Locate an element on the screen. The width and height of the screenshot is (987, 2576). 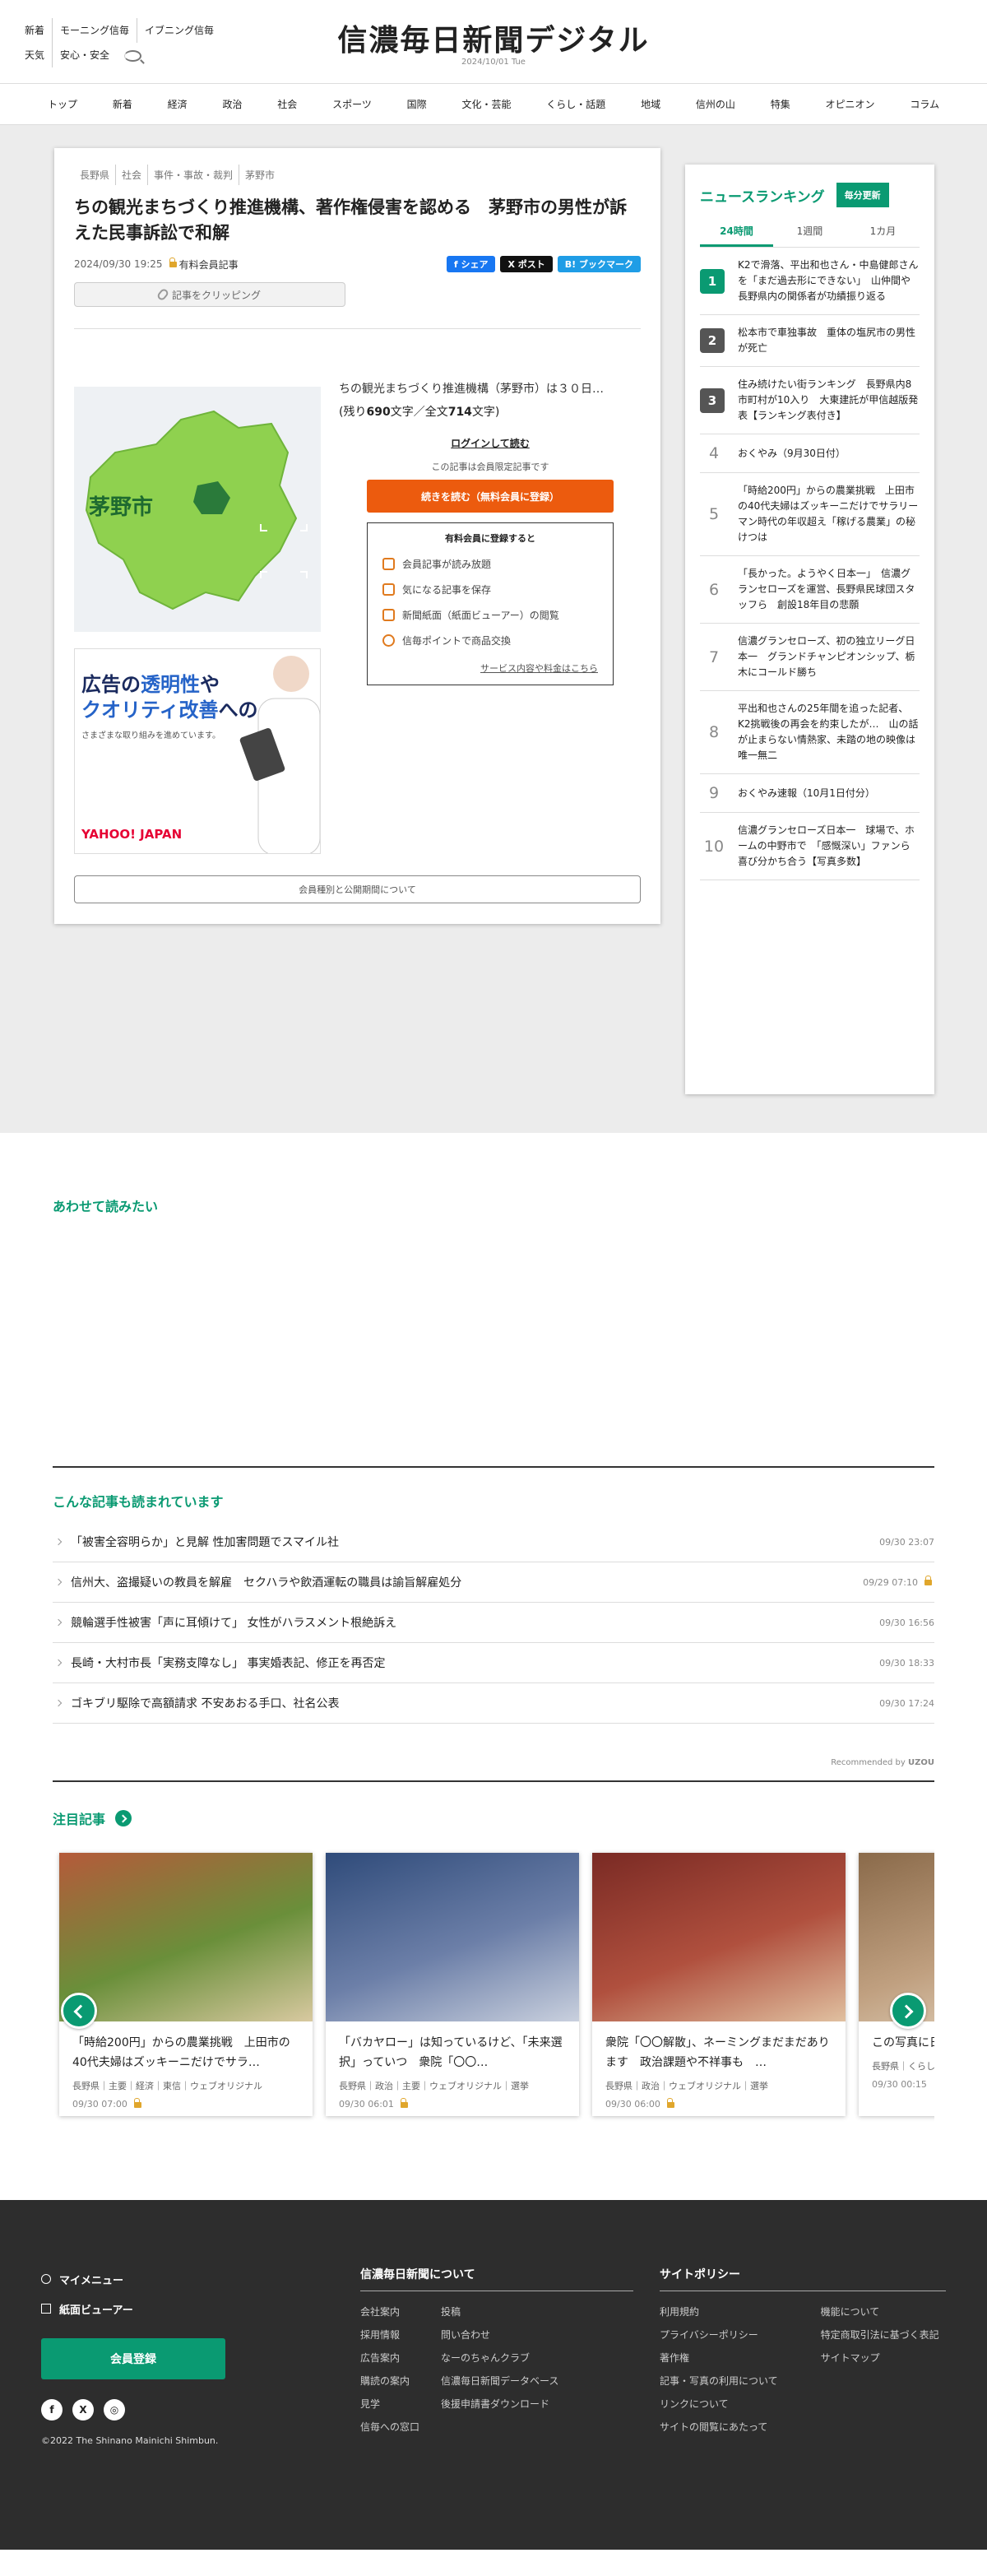
about-title: 信濃毎日新聞について is located at coordinates (497, 2278).